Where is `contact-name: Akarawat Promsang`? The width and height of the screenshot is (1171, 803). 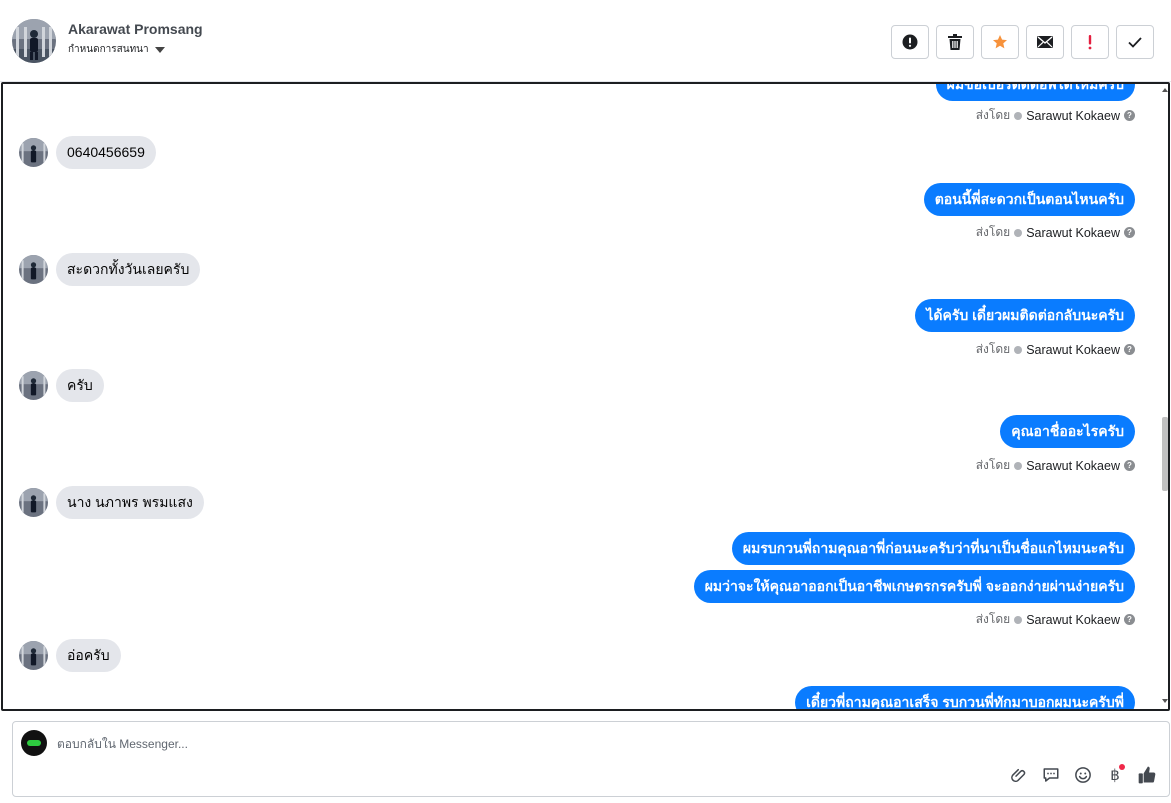
contact-name: Akarawat Promsang is located at coordinates (135, 29).